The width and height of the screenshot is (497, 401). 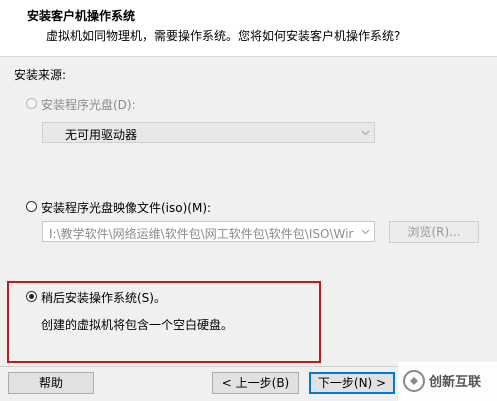 I want to click on iso-radio-label: 安装程序光盘映像文件(iso)(M):, so click(x=126, y=208).